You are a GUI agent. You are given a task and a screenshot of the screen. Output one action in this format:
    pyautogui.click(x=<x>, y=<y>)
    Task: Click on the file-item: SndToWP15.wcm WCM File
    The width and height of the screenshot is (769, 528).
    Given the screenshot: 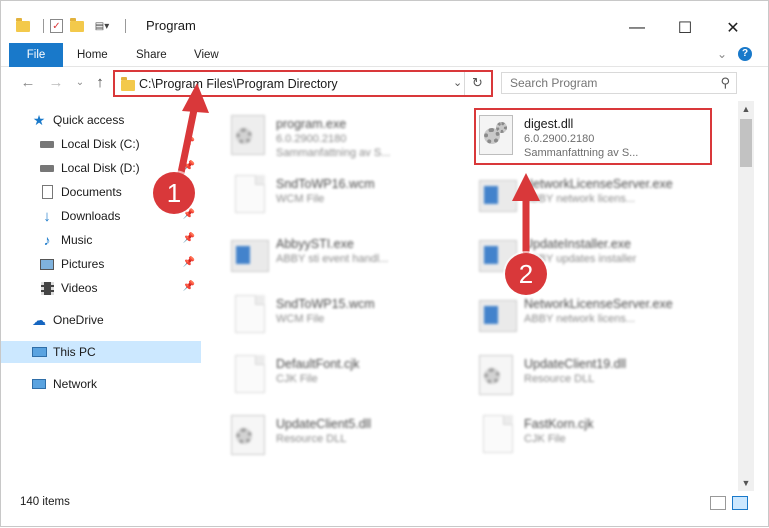 What is the action you would take?
    pyautogui.click(x=323, y=315)
    